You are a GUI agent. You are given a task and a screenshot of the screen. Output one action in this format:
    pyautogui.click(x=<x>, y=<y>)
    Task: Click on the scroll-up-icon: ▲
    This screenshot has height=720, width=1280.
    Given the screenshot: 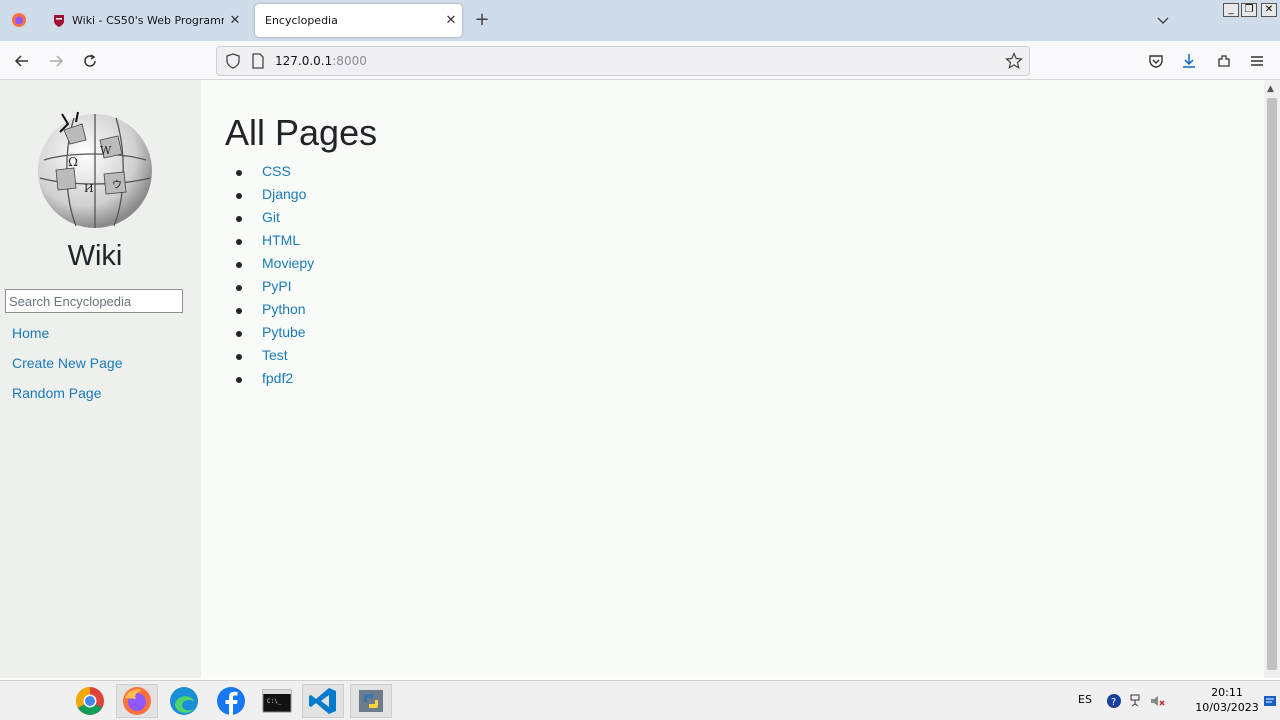 What is the action you would take?
    pyautogui.click(x=1270, y=89)
    